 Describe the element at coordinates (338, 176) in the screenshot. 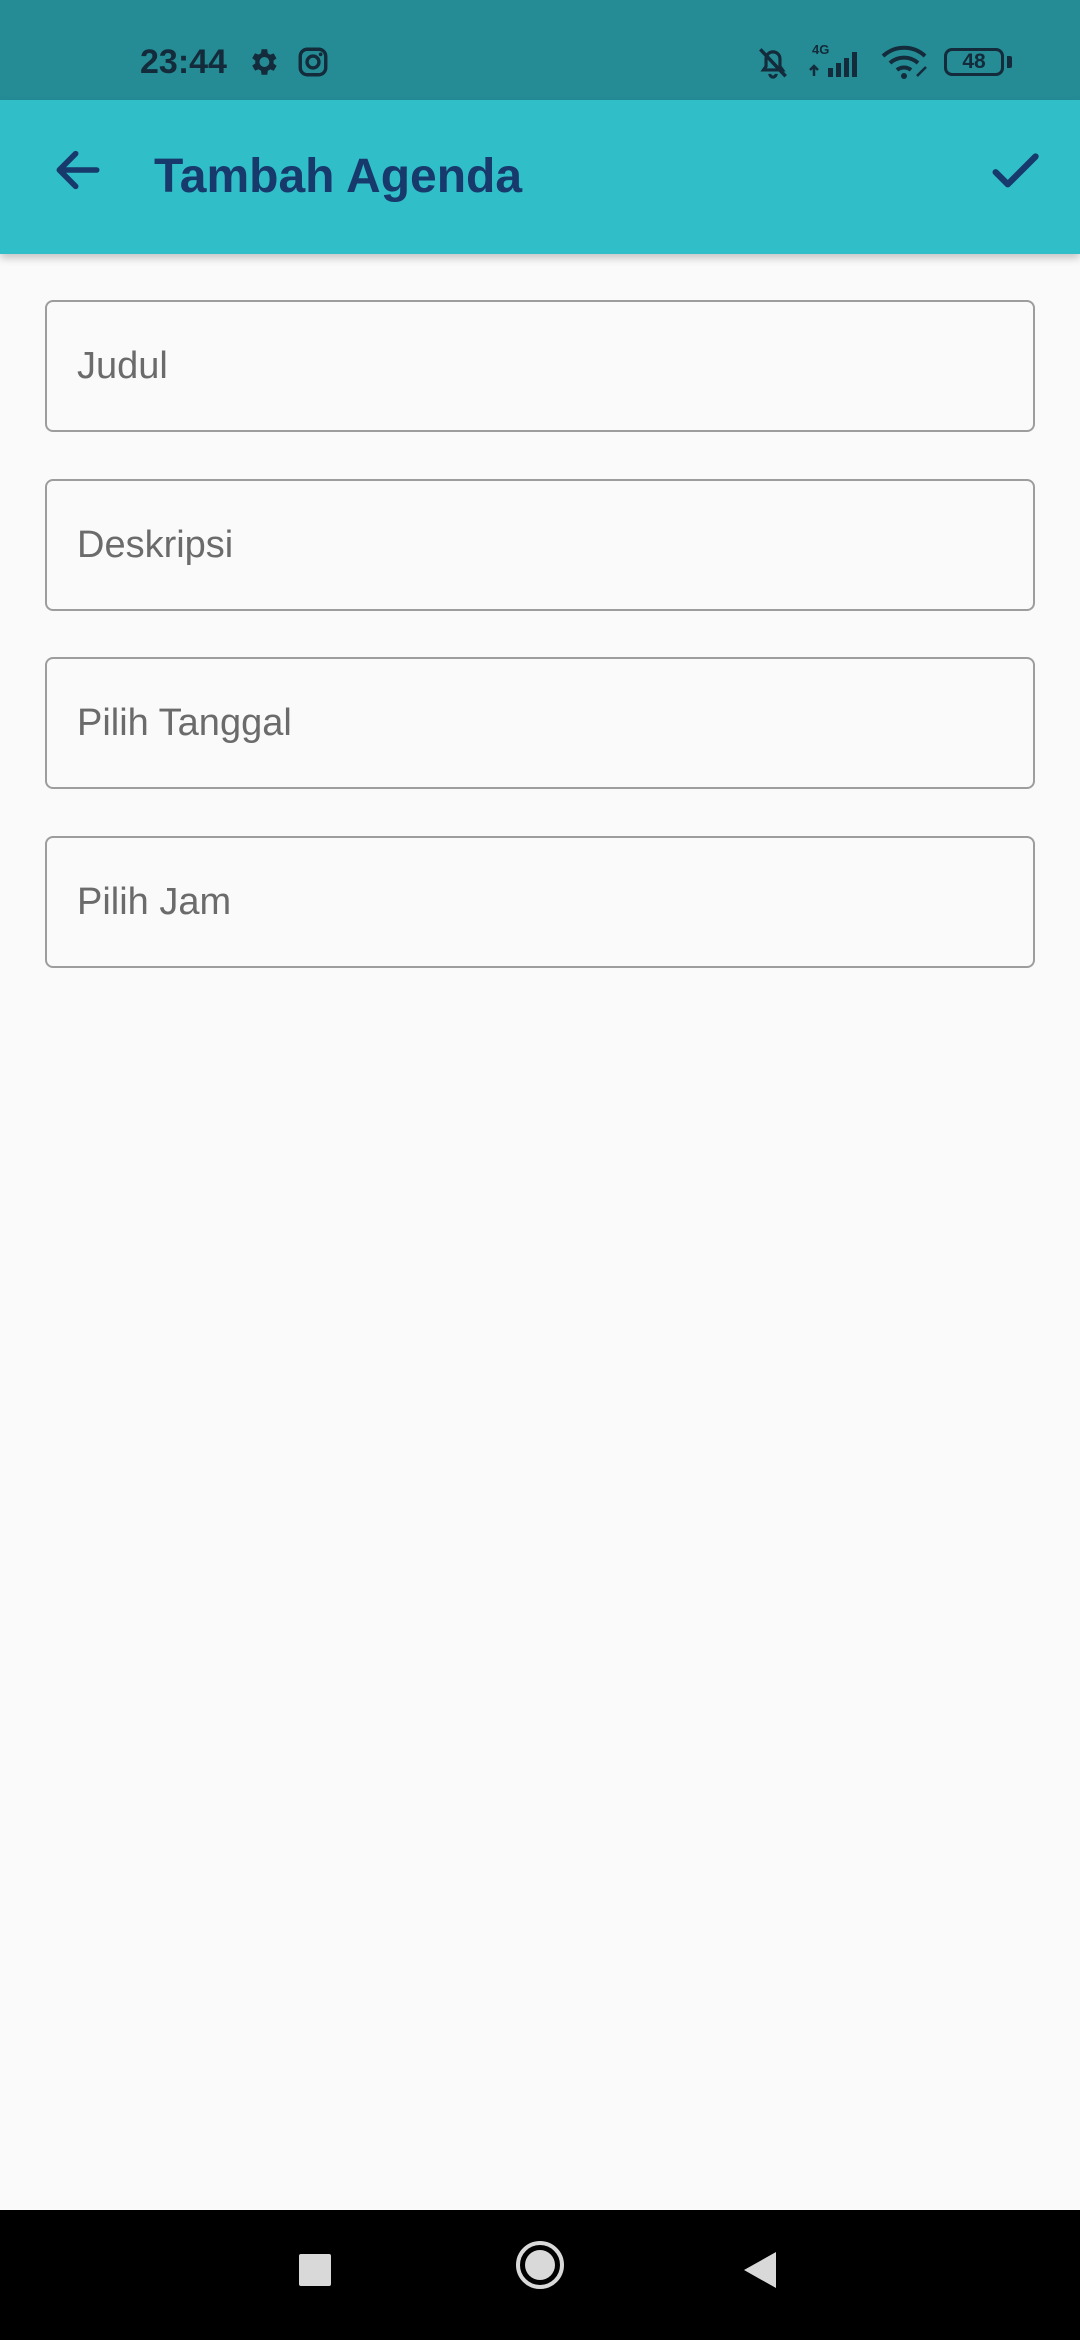

I see `page-title: Tambah Agenda` at that location.